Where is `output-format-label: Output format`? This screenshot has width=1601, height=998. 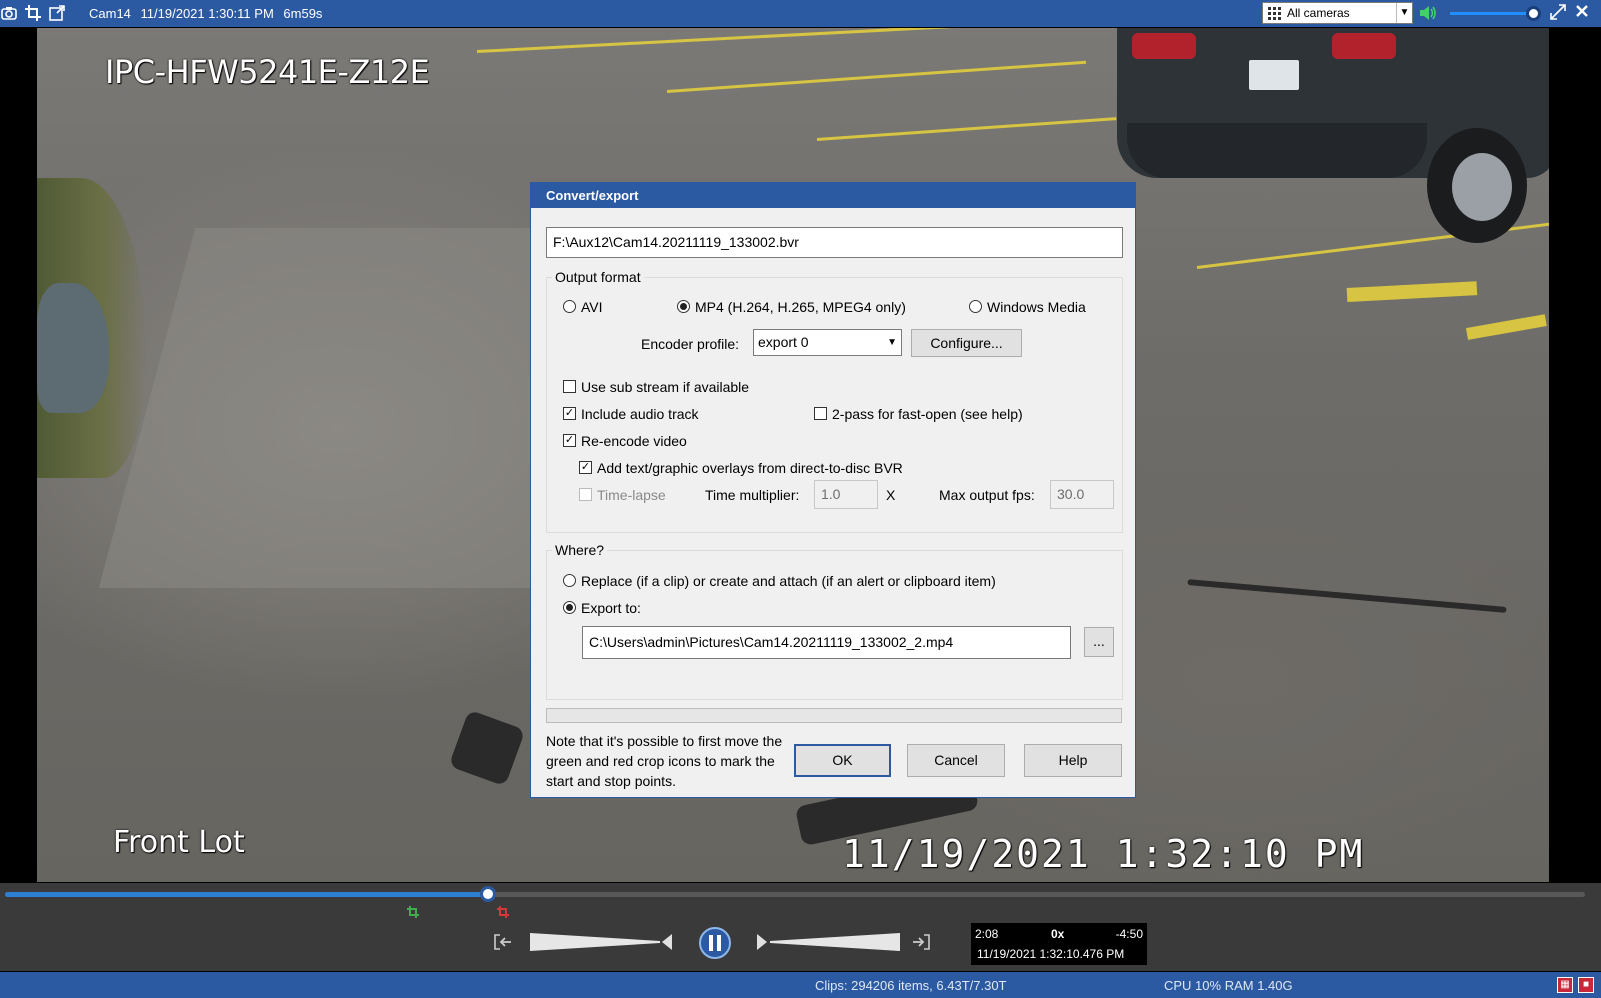
output-format-label: Output format is located at coordinates (598, 277).